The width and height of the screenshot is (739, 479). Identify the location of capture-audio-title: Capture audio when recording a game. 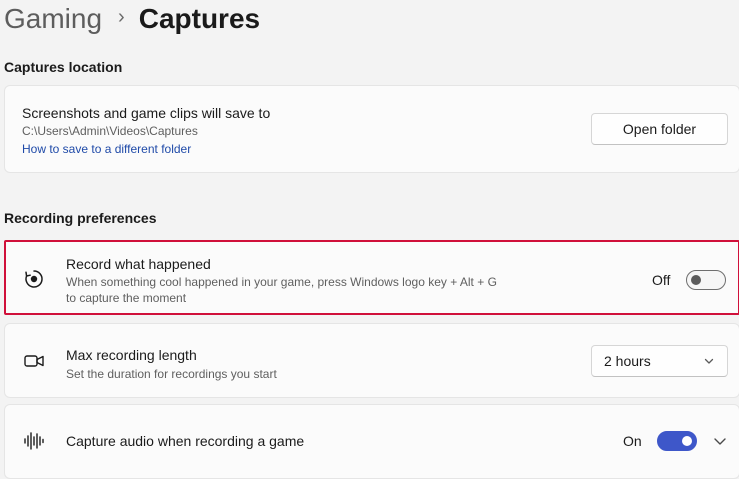
(185, 441).